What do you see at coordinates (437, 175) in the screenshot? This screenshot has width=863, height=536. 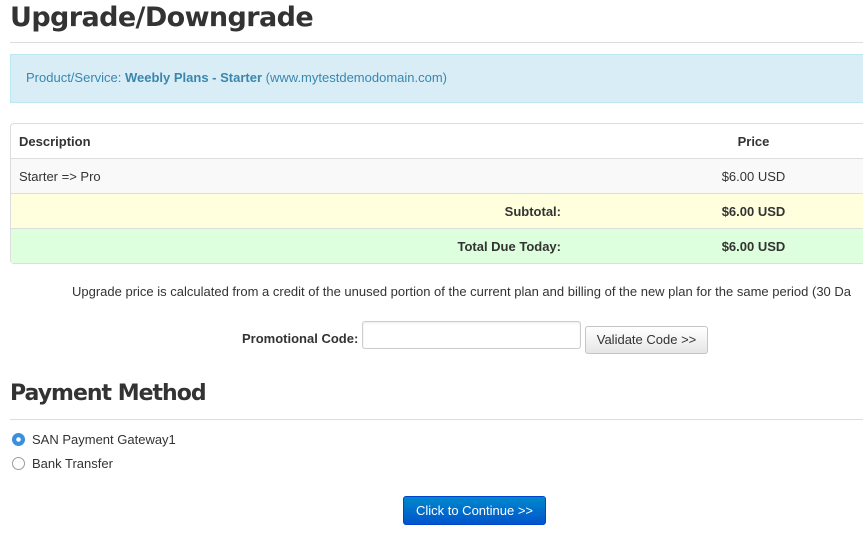 I see `table-row: Starter => Pro $6.00 USD` at bounding box center [437, 175].